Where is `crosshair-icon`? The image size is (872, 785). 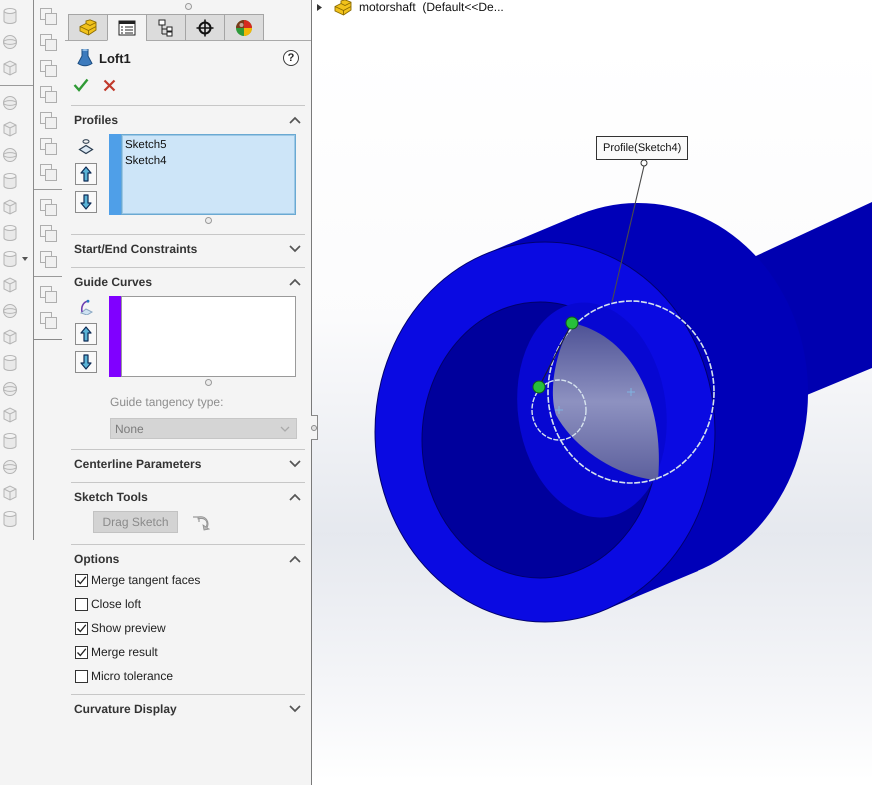
crosshair-icon is located at coordinates (205, 27).